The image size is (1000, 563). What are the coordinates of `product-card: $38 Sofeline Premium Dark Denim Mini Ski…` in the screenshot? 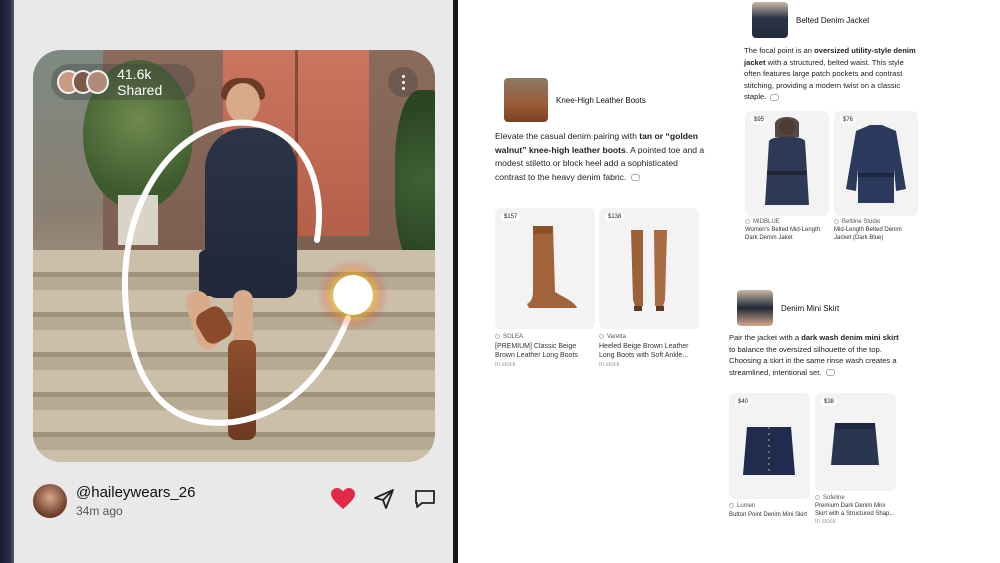 It's located at (855, 460).